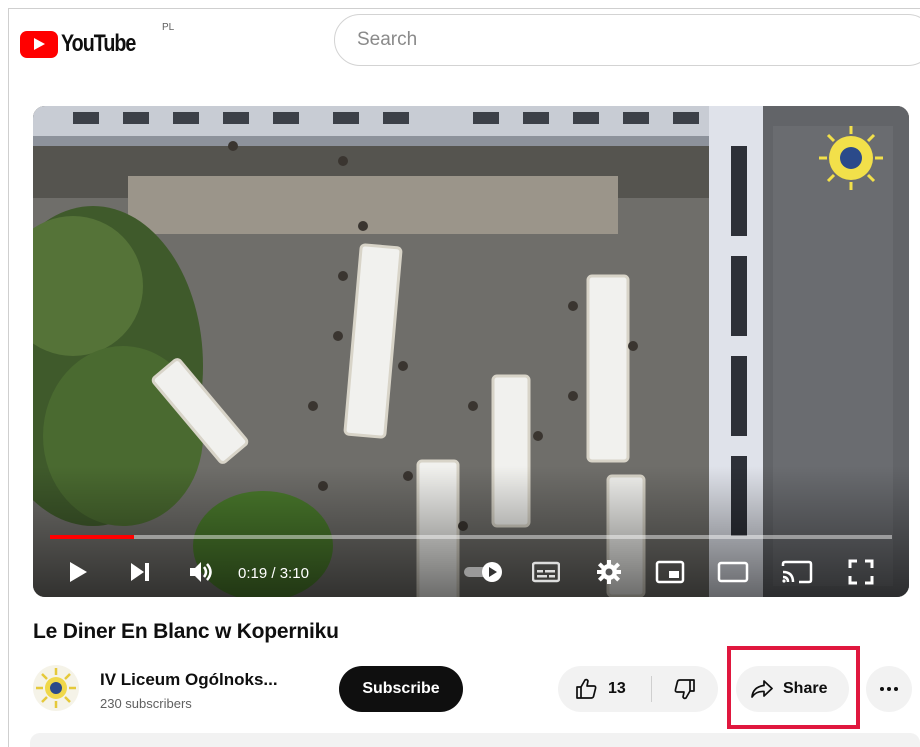  I want to click on play-icon, so click(78, 572).